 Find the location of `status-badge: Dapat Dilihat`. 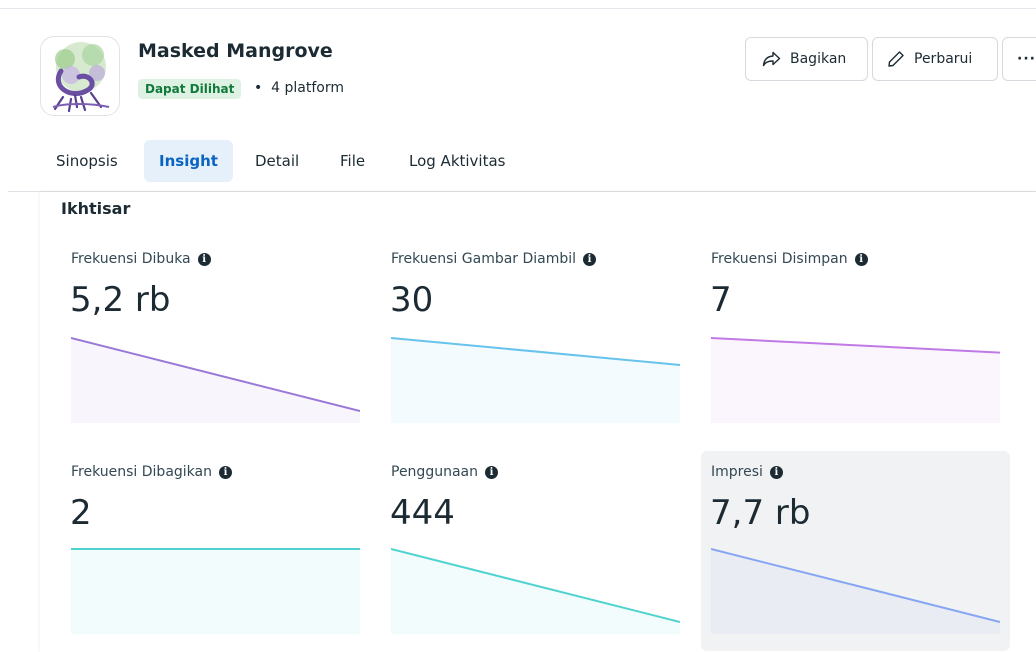

status-badge: Dapat Dilihat is located at coordinates (190, 89).